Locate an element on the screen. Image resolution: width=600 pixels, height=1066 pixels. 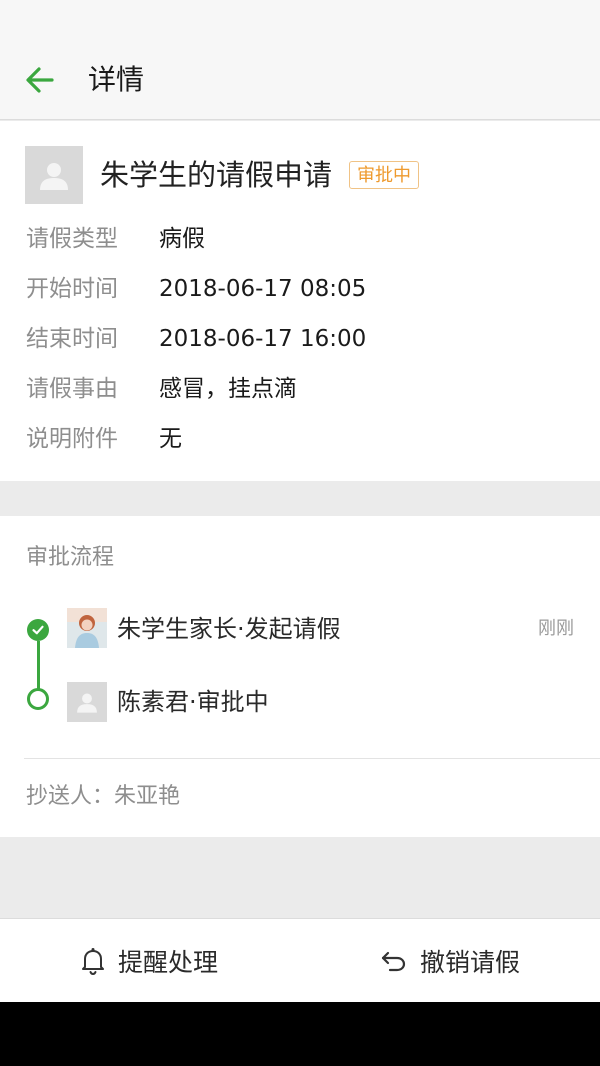
field-end-time: 结束时间 2018-06-17 16:00 is located at coordinates (300, 339).